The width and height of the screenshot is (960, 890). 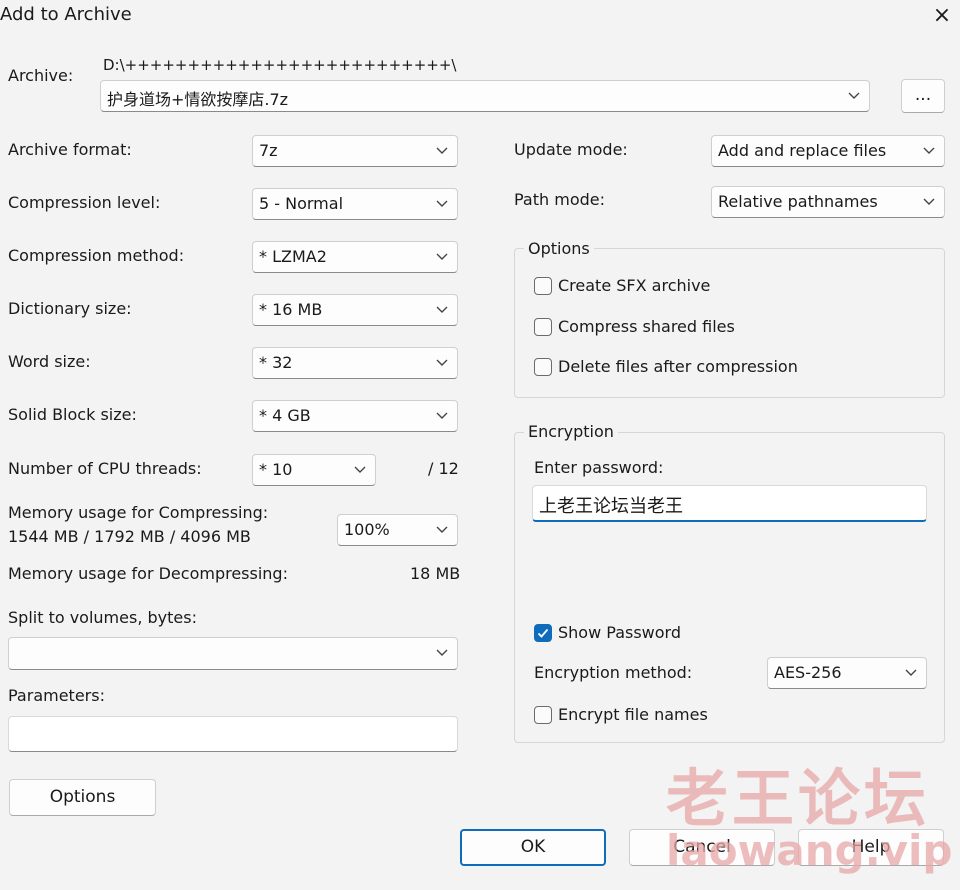 I want to click on delete-after-label: Delete files after compression, so click(x=678, y=366).